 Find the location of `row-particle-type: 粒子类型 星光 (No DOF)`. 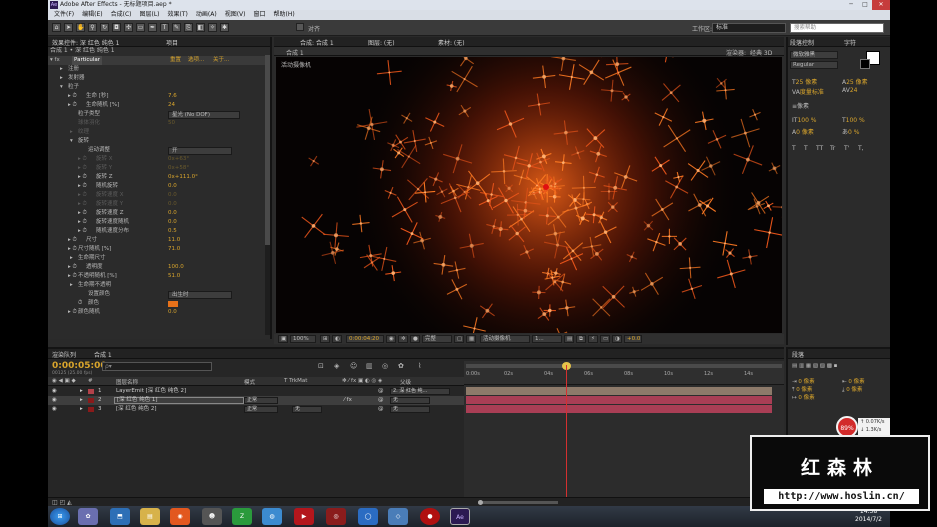

row-particle-type: 粒子类型 星光 (No DOF) is located at coordinates (157, 114).